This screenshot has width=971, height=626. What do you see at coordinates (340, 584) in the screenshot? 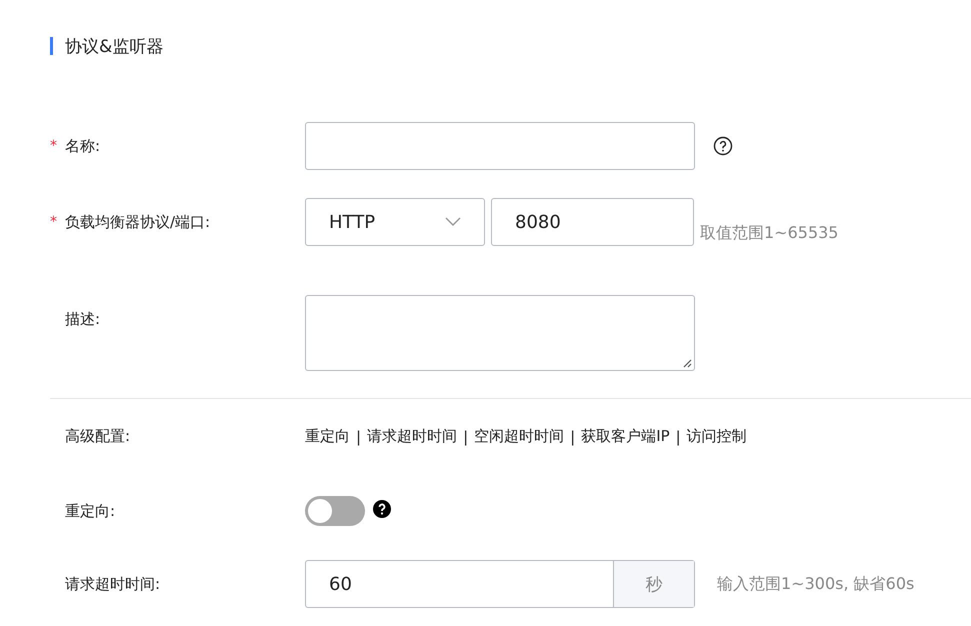
I see `timeout-value: 60` at bounding box center [340, 584].